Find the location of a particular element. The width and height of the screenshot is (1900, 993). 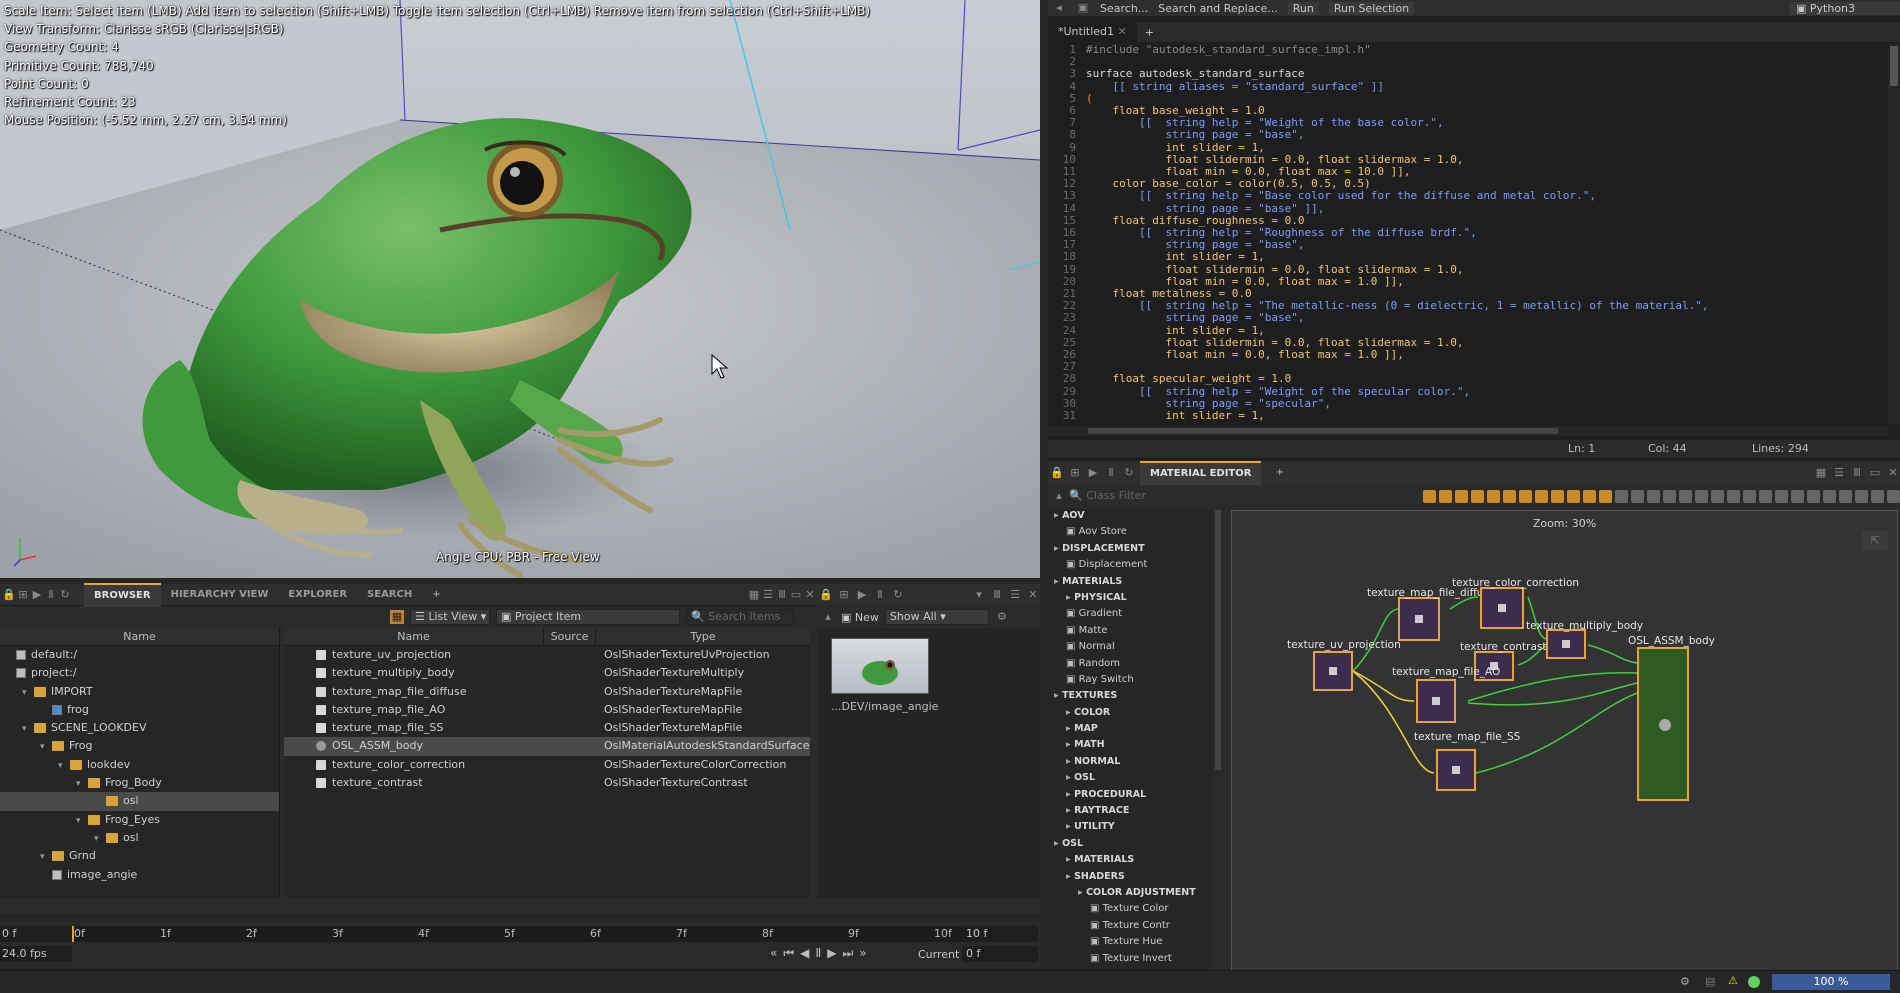

tab-search: SEARCH is located at coordinates (389, 595).